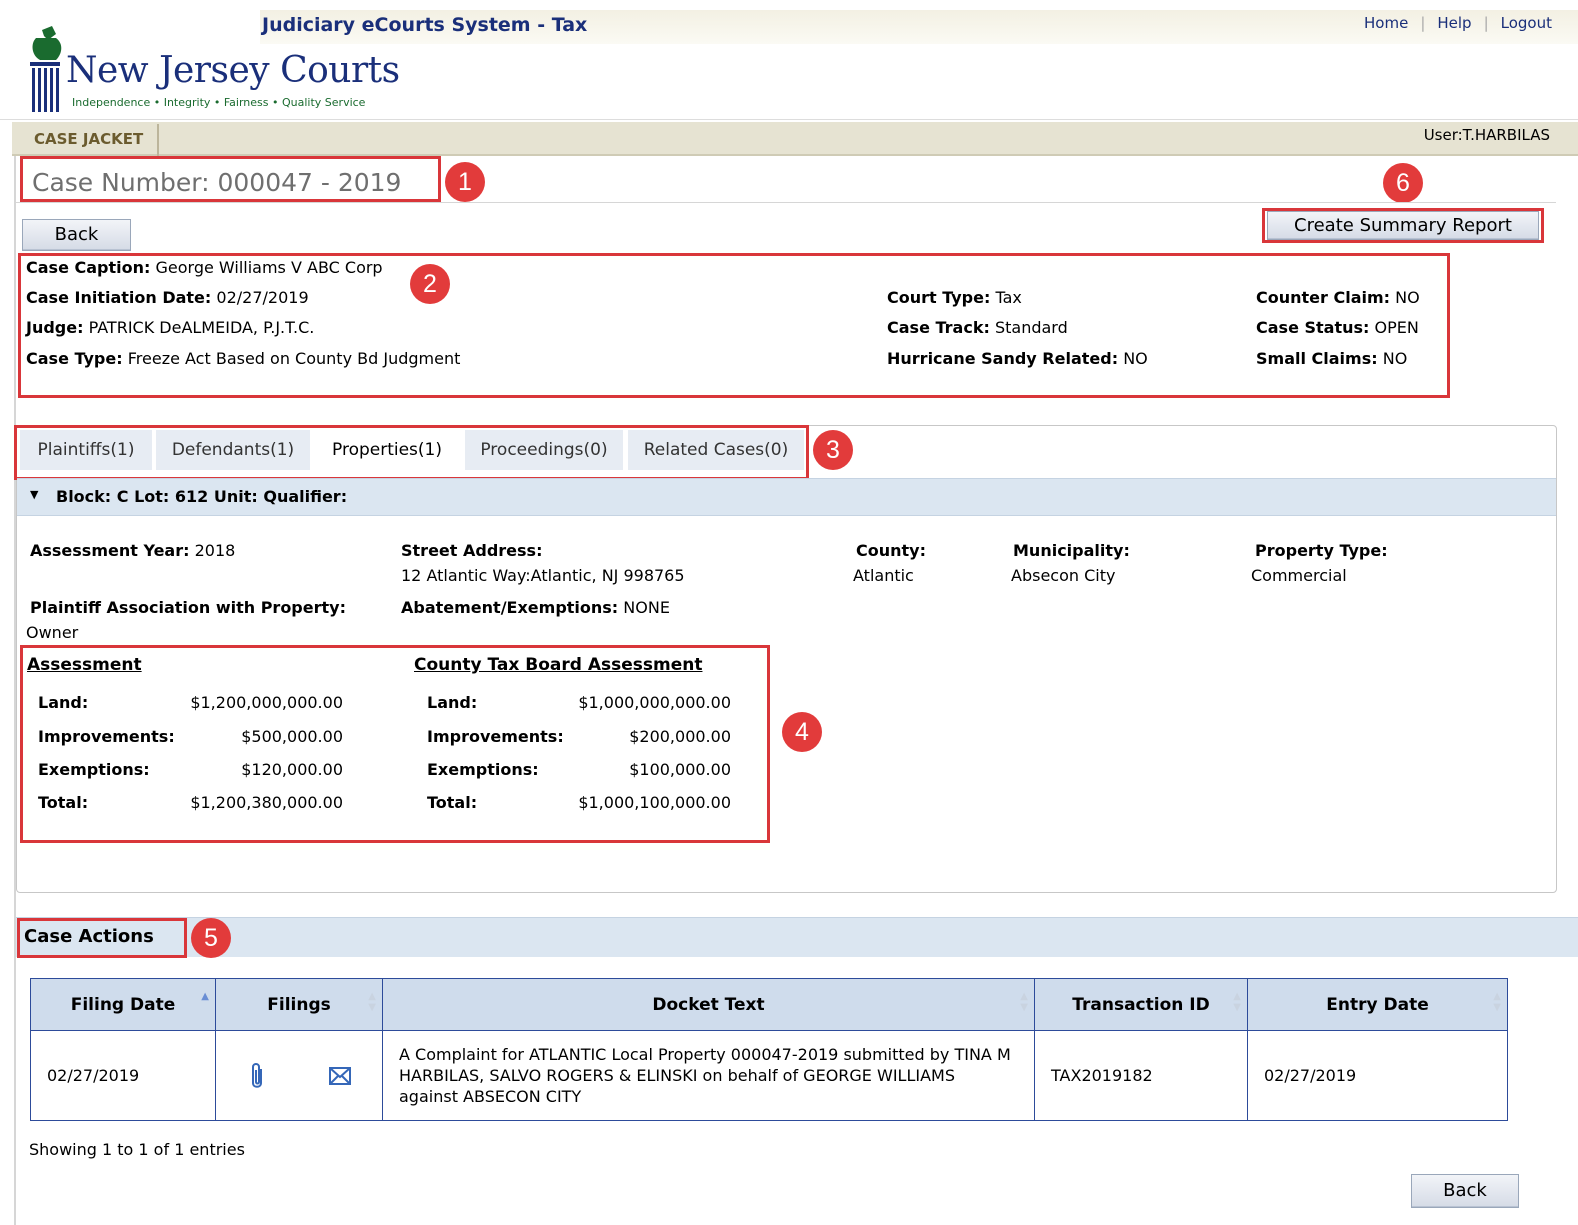 This screenshot has width=1578, height=1225. What do you see at coordinates (292, 769) in the screenshot?
I see `assessment-exemptions: $120,000.00` at bounding box center [292, 769].